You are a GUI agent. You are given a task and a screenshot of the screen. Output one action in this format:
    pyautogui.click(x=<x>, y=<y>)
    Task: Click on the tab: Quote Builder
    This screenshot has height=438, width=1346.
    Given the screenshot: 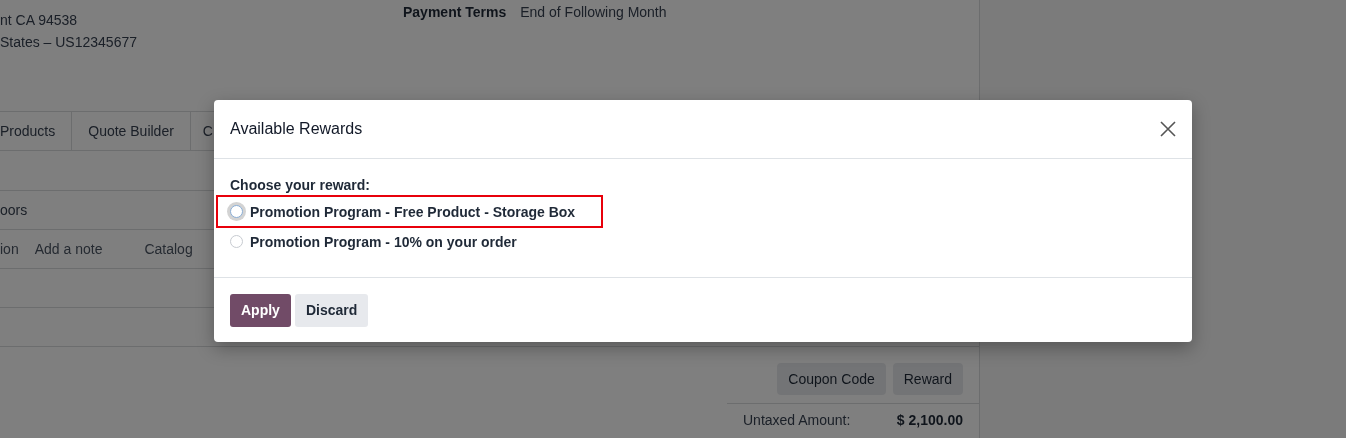 What is the action you would take?
    pyautogui.click(x=131, y=131)
    